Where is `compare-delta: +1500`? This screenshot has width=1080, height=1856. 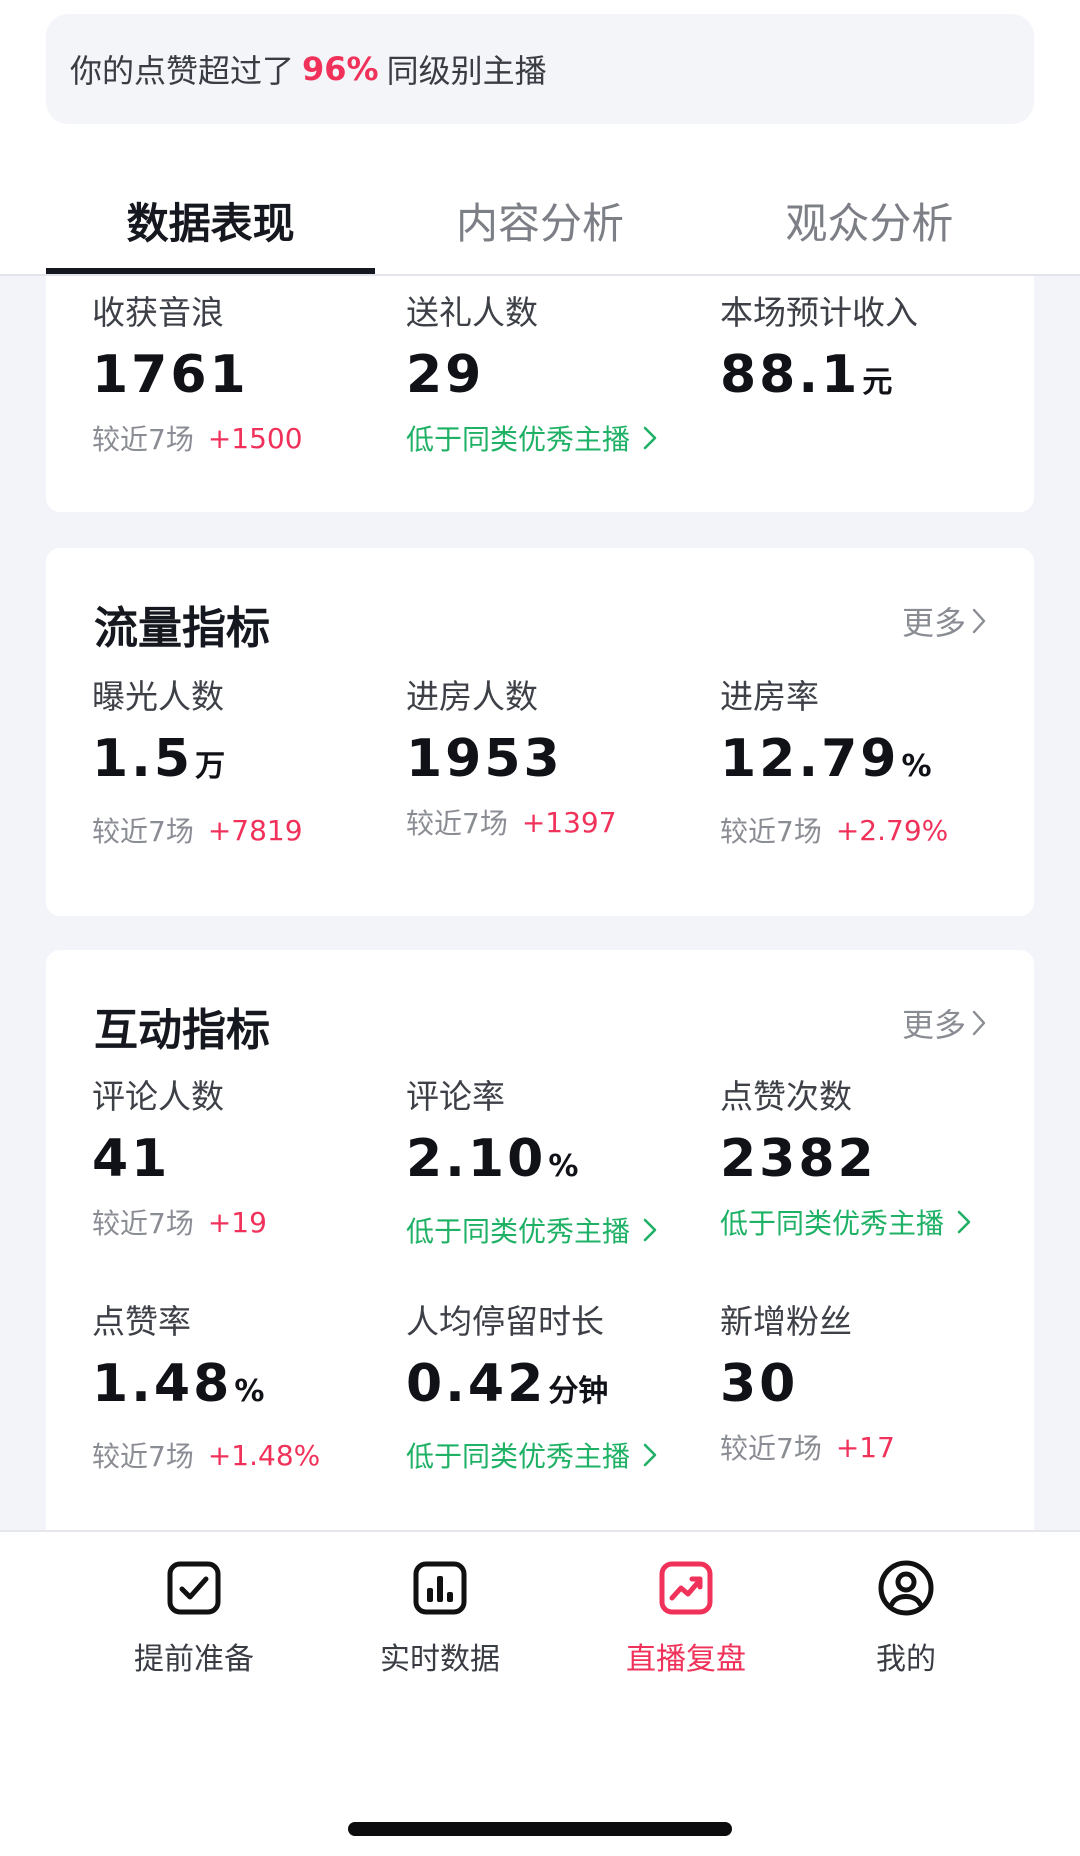
compare-delta: +1500 is located at coordinates (255, 438).